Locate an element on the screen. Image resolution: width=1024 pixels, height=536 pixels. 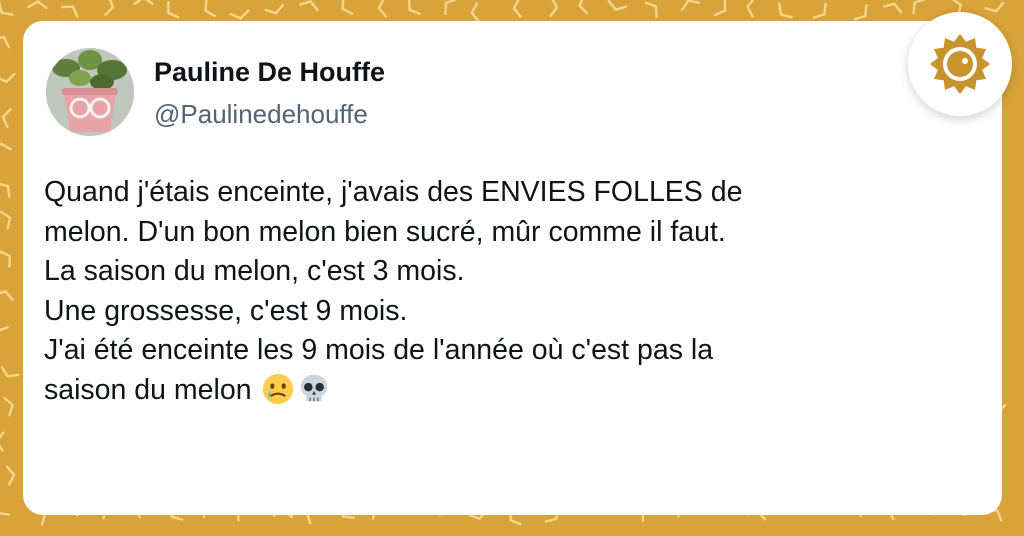
tweet-line: La saison du melon, c'est 3 mois. is located at coordinates (254, 271).